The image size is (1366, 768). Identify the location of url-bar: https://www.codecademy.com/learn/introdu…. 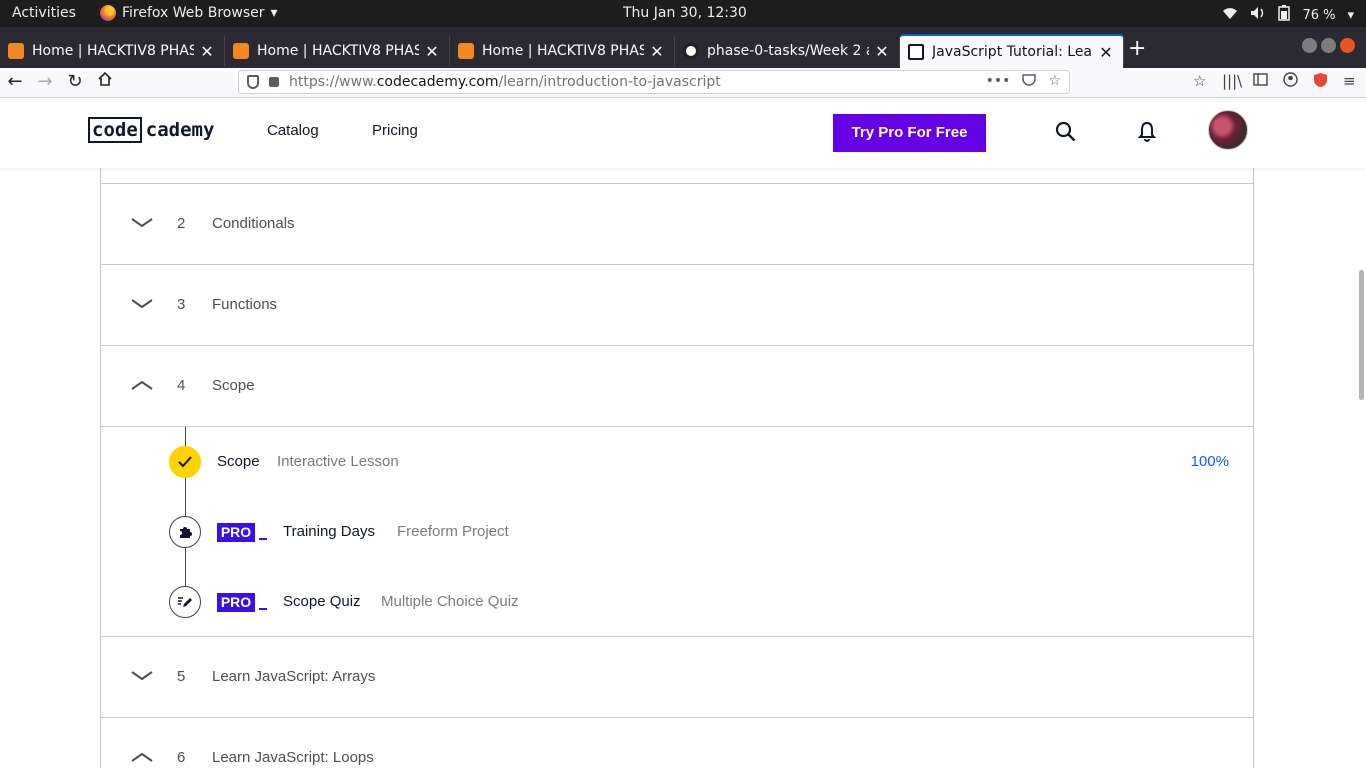
(654, 82).